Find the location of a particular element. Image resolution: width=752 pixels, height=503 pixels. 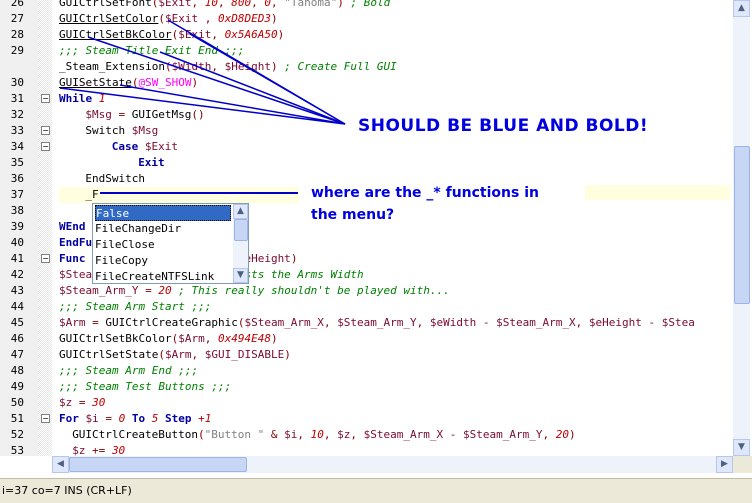

annotation-blue-bold: SHOULD BE BLUE AND BOLD! is located at coordinates (503, 126).